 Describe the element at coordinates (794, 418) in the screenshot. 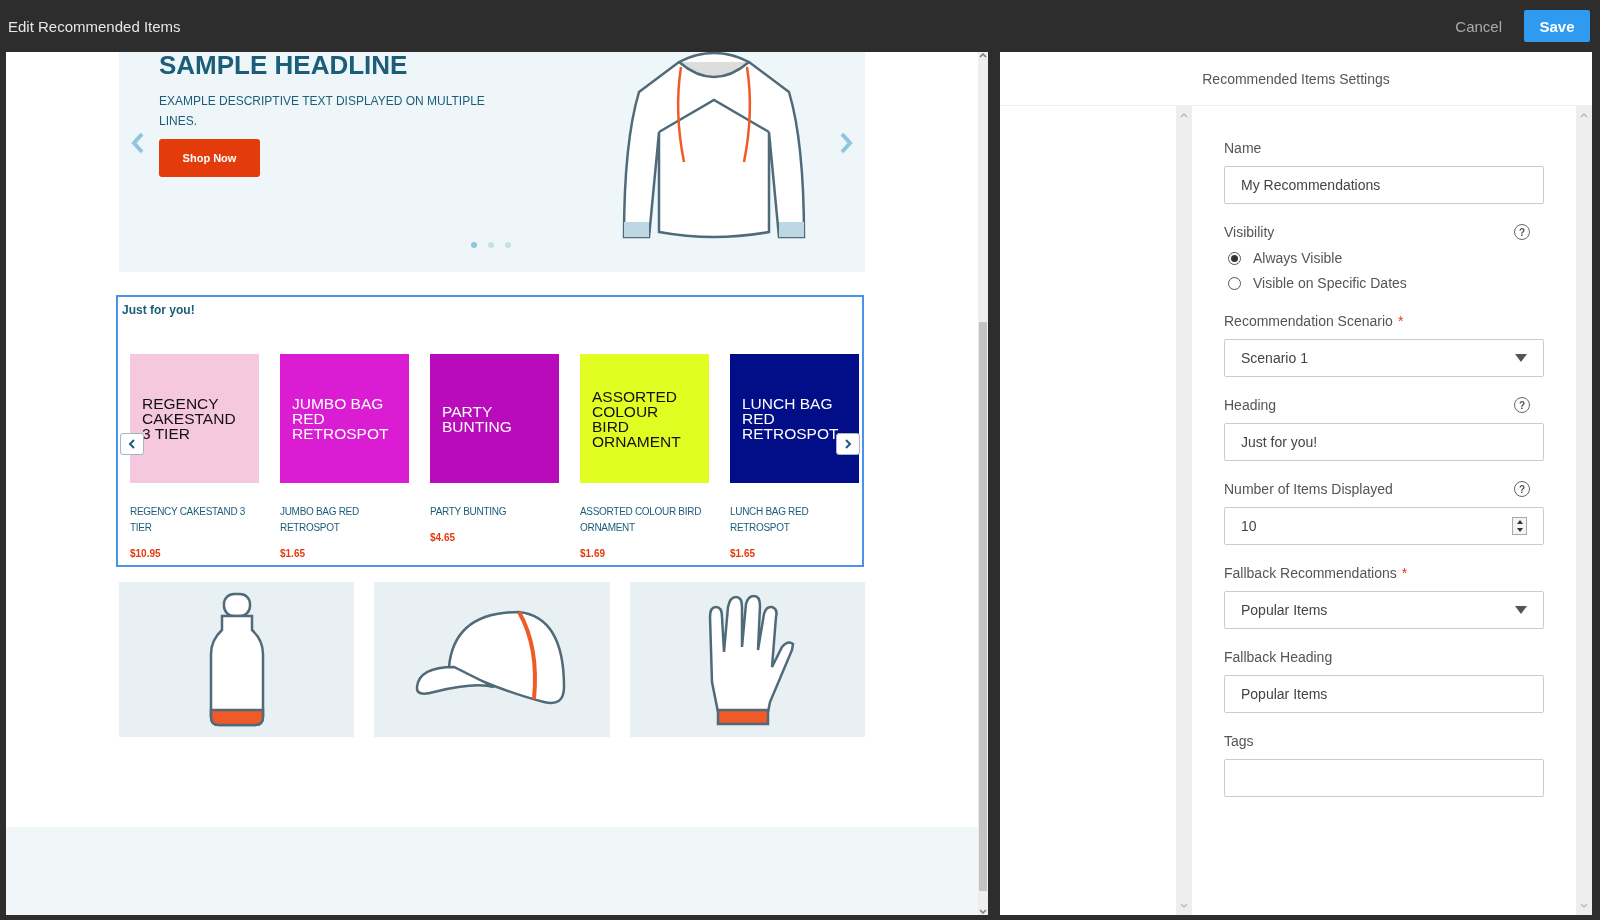

I see `product-image: LUNCH BAG RED RETROSPOT` at that location.